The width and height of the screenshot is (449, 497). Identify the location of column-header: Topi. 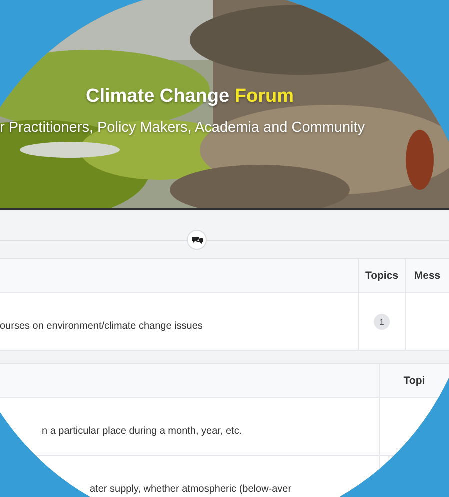
(414, 381).